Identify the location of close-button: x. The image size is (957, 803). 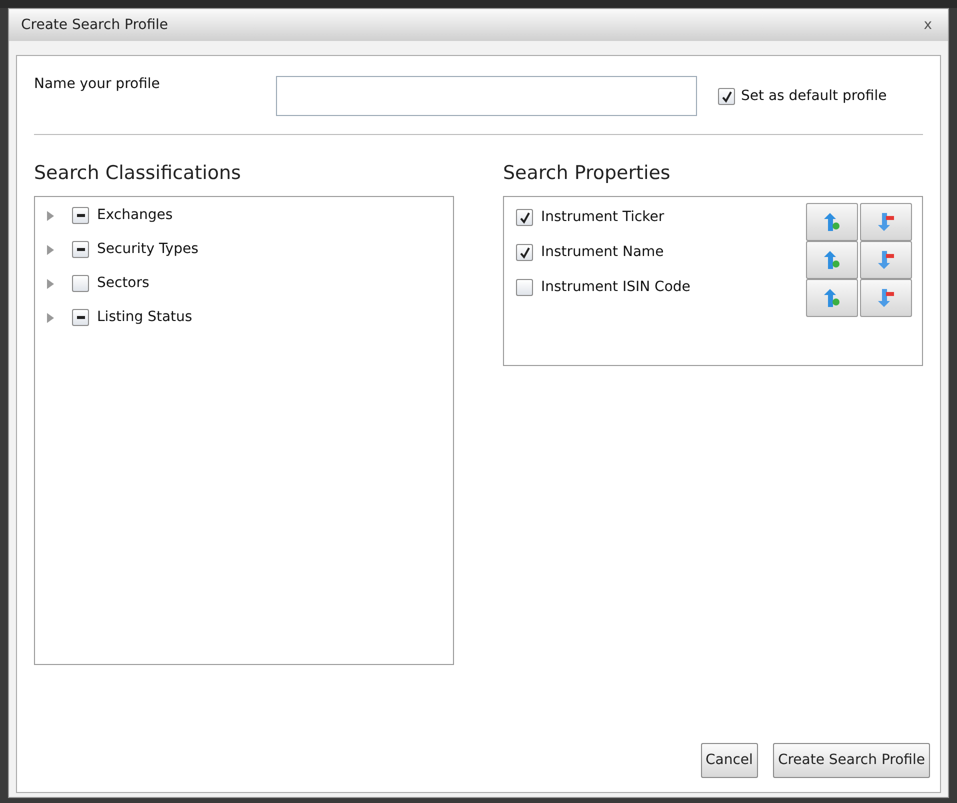
(928, 25).